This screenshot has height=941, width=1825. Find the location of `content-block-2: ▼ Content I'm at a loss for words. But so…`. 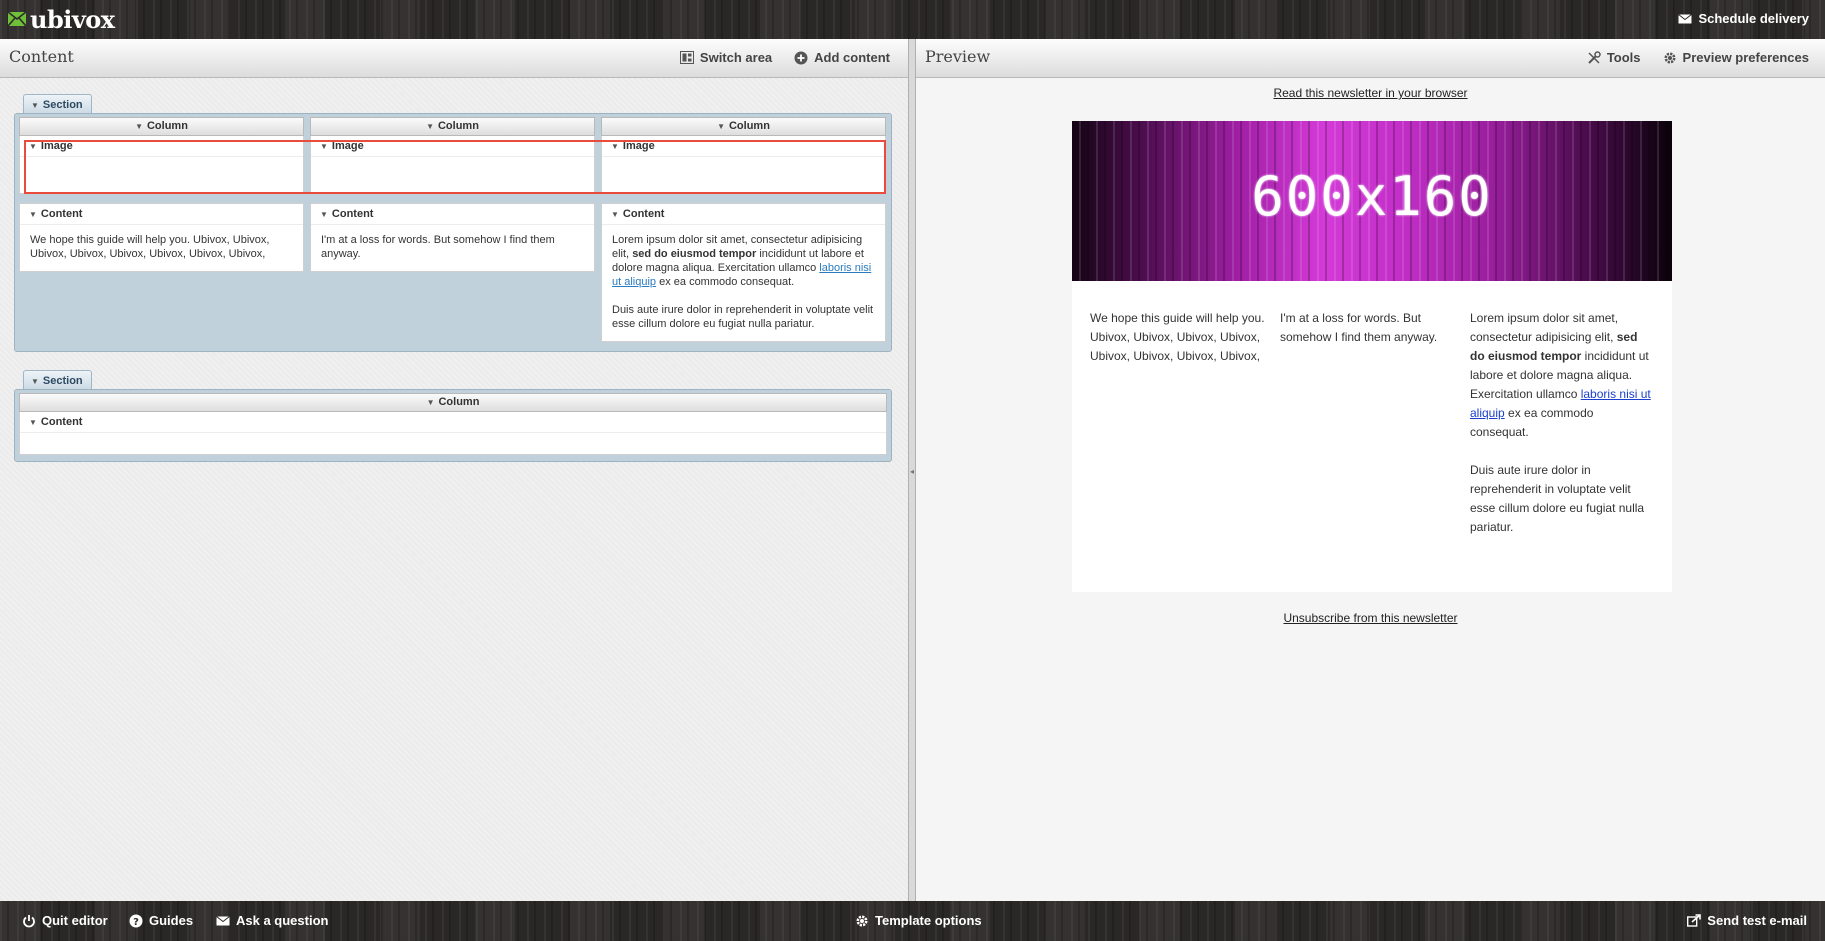

content-block-2: ▼ Content I'm at a loss for words. But so… is located at coordinates (452, 237).